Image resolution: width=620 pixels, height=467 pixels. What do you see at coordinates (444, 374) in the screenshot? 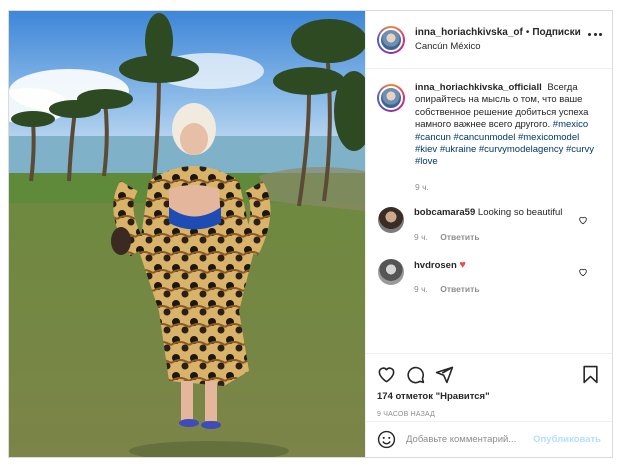
I see `share-icon` at bounding box center [444, 374].